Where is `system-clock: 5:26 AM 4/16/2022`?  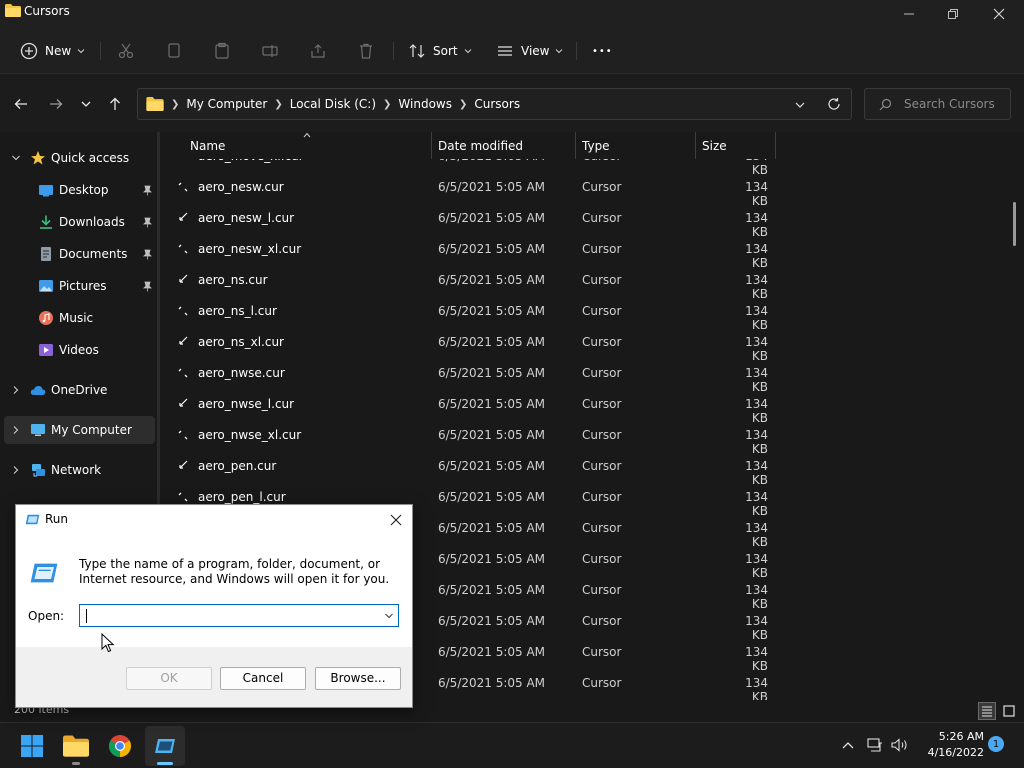 system-clock: 5:26 AM 4/16/2022 is located at coordinates (948, 745).